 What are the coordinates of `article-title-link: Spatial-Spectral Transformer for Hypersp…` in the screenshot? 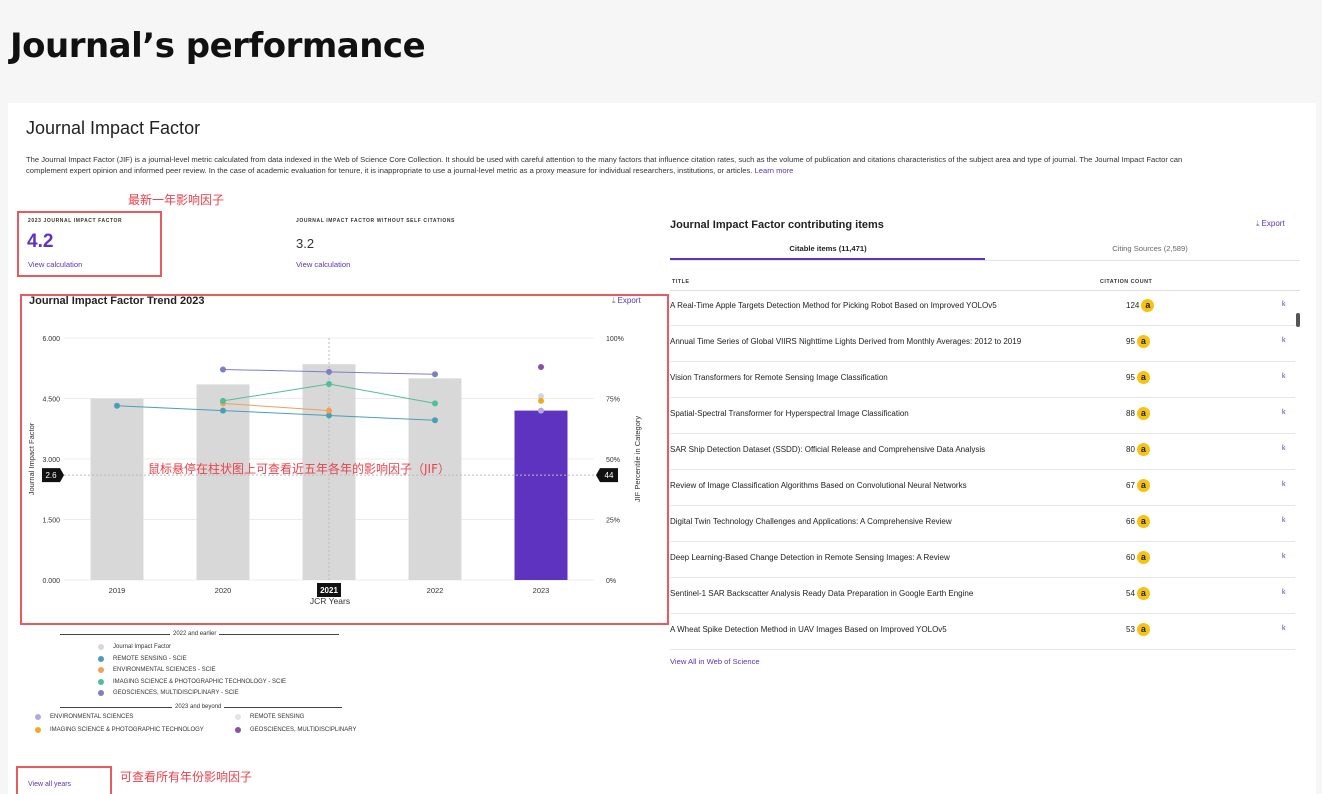 It's located at (789, 413).